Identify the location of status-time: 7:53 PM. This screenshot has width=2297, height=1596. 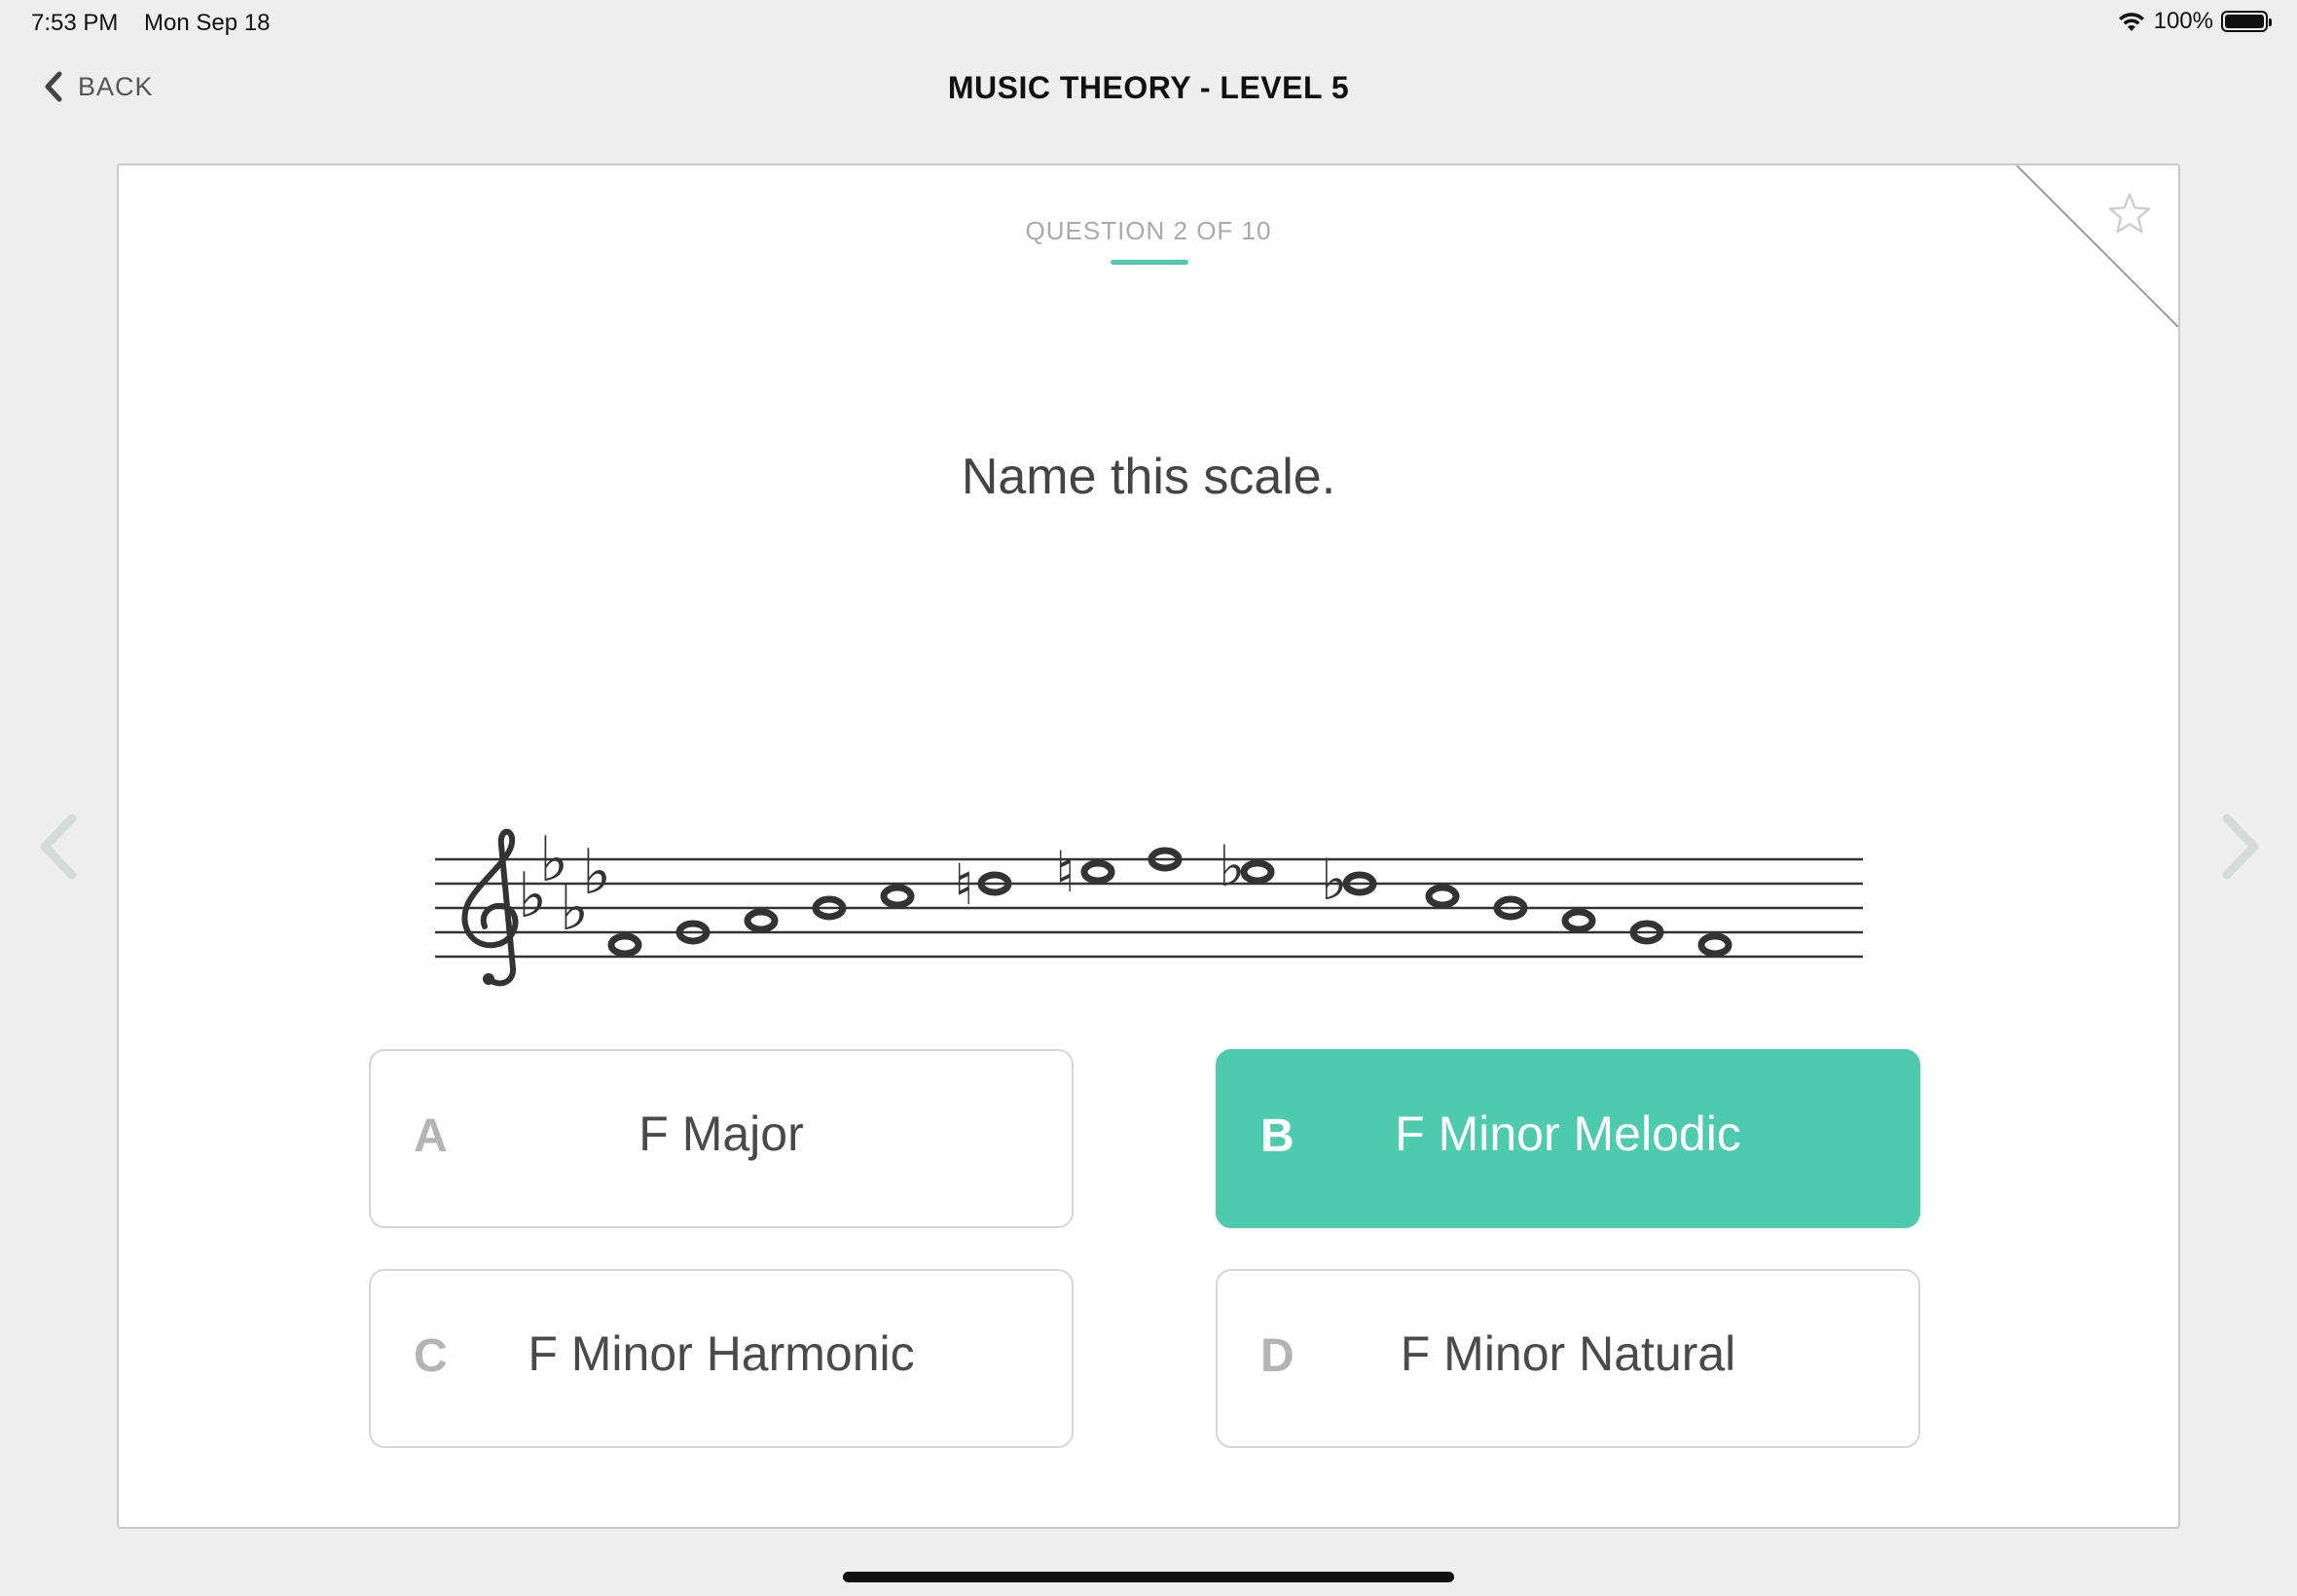
(75, 23).